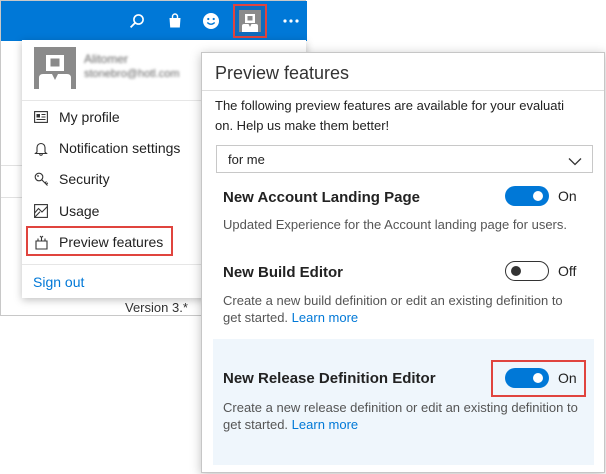 Image resolution: width=606 pixels, height=474 pixels. I want to click on scope-select-value: for me, so click(246, 159).